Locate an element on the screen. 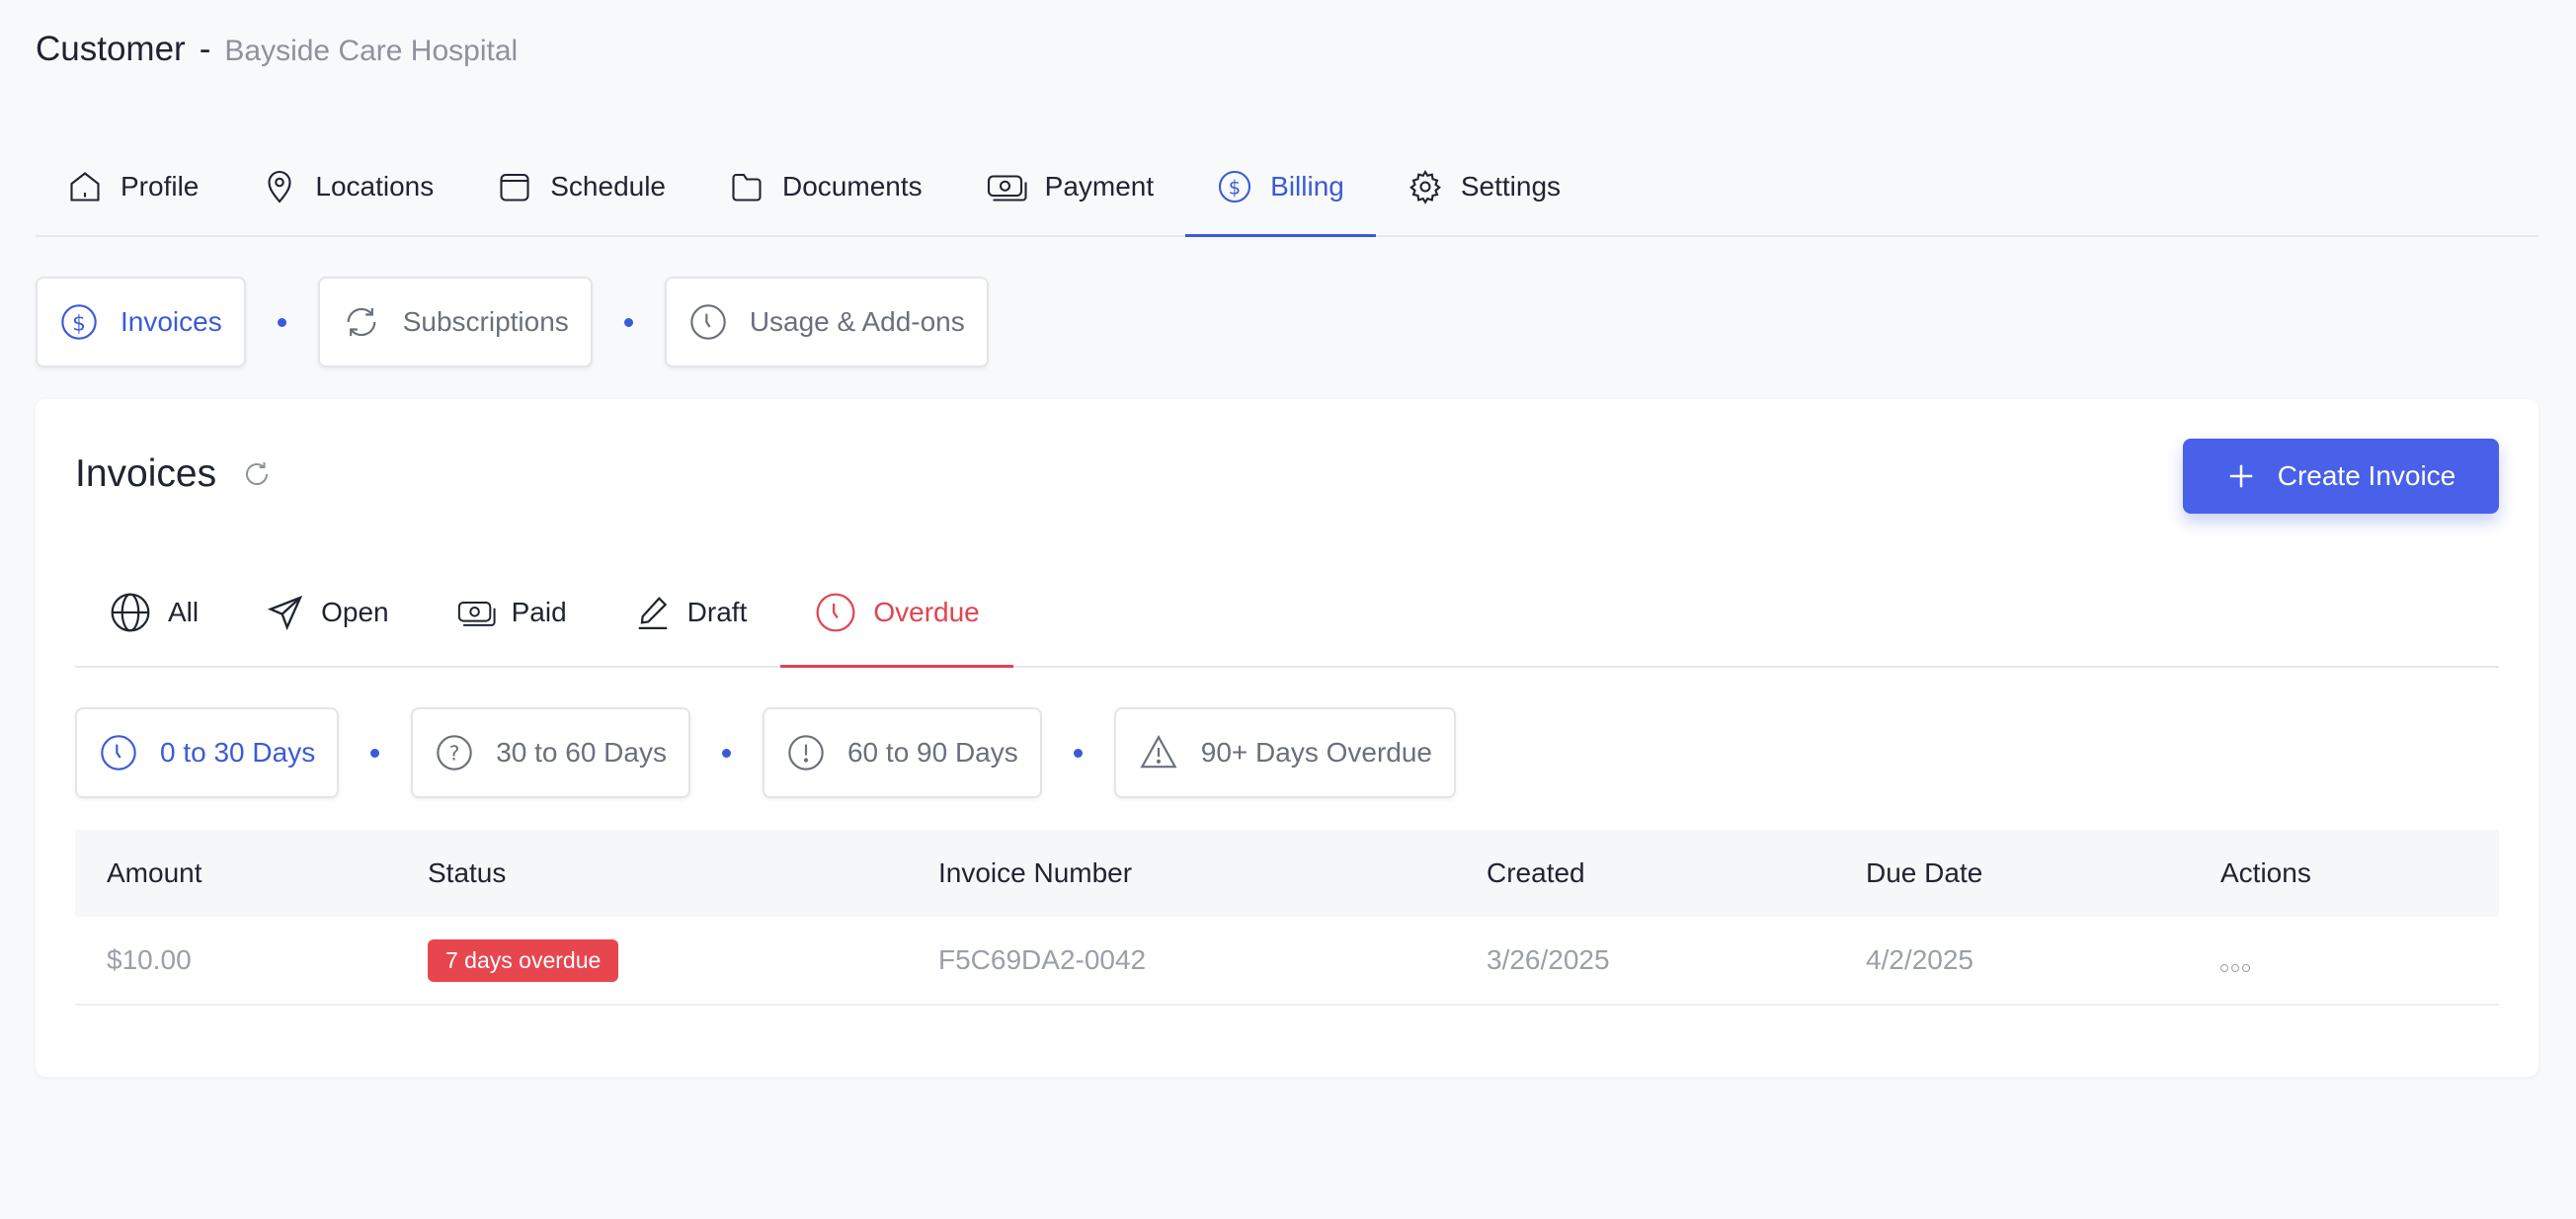  filter-90-plus-days: 90+ Days Overdue is located at coordinates (1285, 752).